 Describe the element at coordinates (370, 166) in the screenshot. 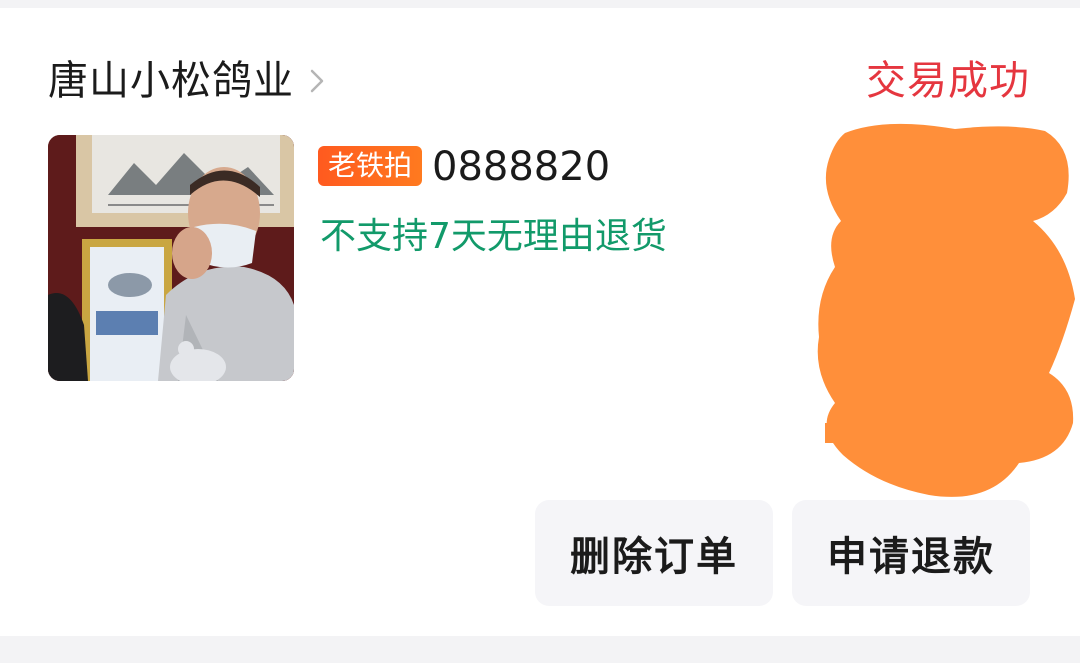

I see `auction-tag: 老铁拍` at that location.